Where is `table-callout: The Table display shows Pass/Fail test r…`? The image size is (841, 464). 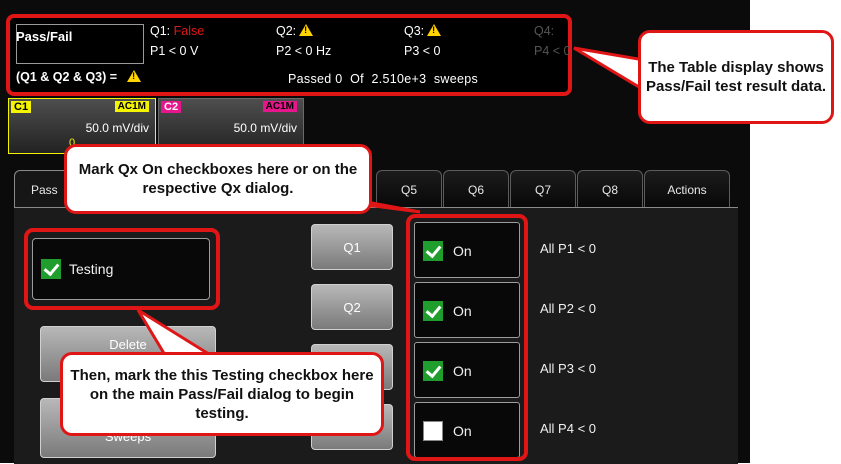
table-callout: The Table display shows Pass/Fail test r… is located at coordinates (736, 77).